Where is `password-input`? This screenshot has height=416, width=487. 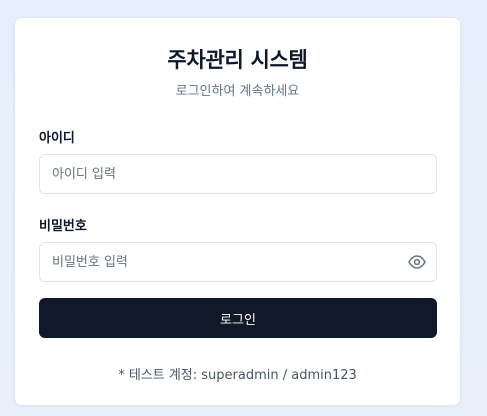
password-input is located at coordinates (238, 262).